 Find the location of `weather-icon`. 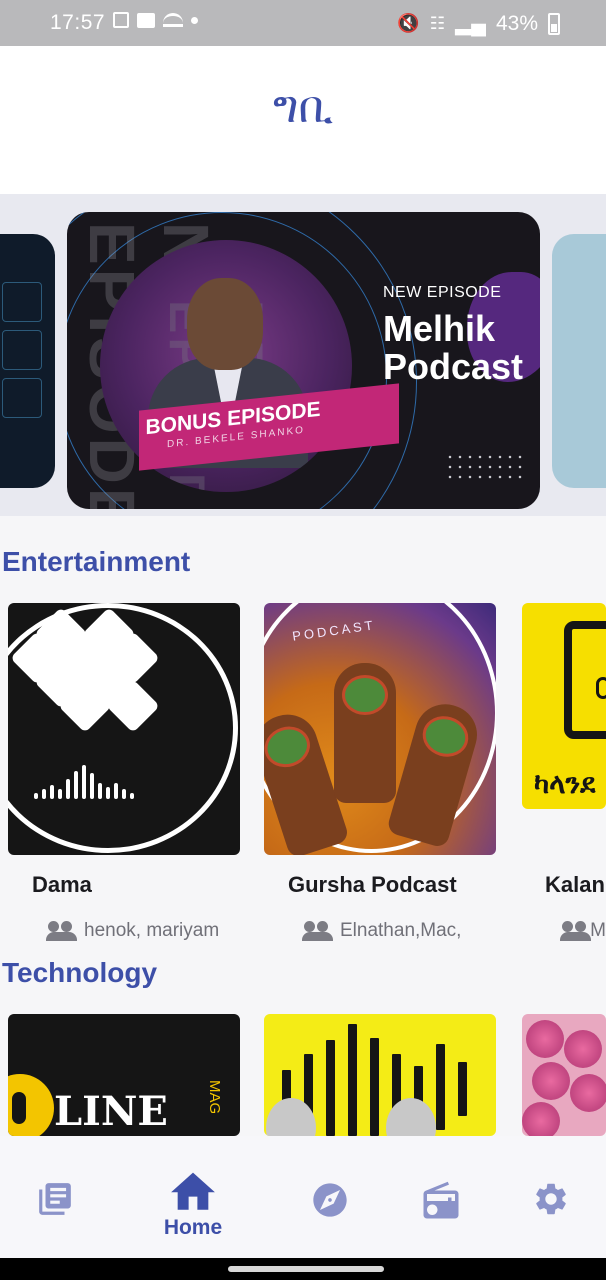

weather-icon is located at coordinates (173, 20).